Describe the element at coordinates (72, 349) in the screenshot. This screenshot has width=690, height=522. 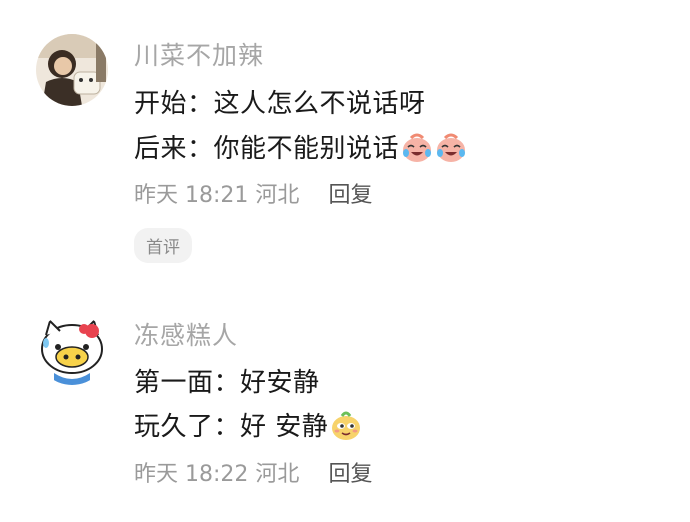
I see `avatar` at that location.